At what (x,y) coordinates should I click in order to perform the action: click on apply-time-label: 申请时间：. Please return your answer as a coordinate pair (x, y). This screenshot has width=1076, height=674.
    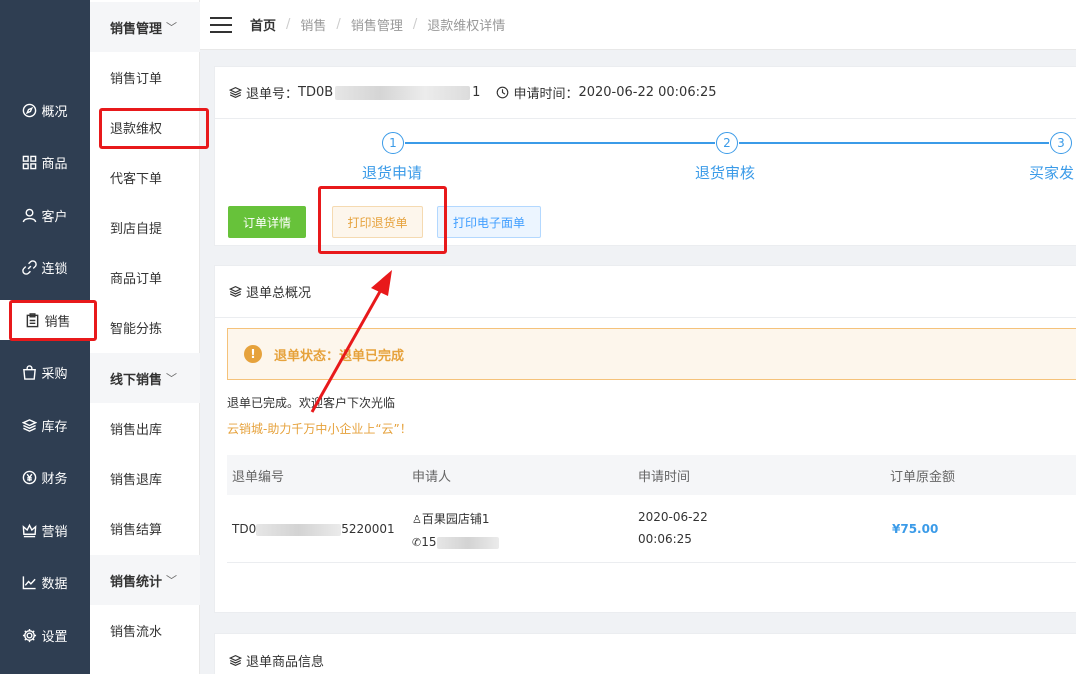
    Looking at the image, I should click on (546, 94).